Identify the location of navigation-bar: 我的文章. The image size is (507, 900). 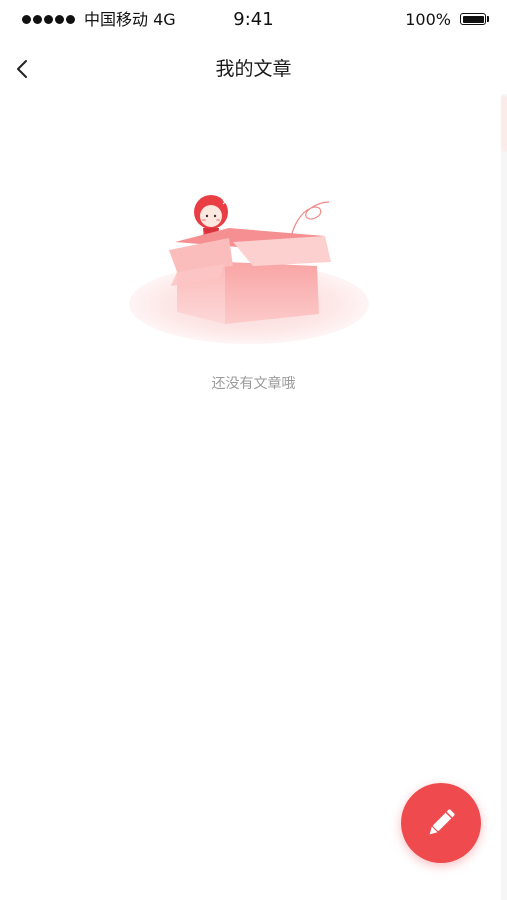
(253, 69).